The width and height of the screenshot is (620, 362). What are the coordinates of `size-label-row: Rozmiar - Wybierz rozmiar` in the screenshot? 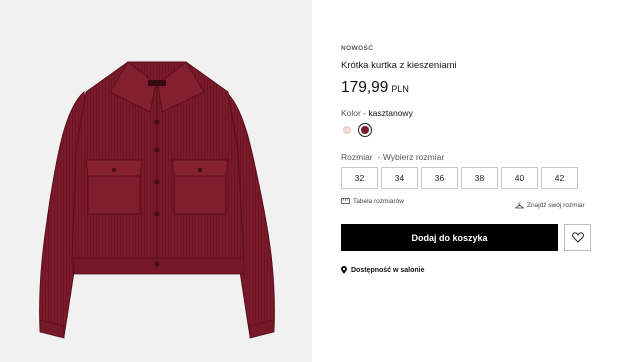 It's located at (392, 157).